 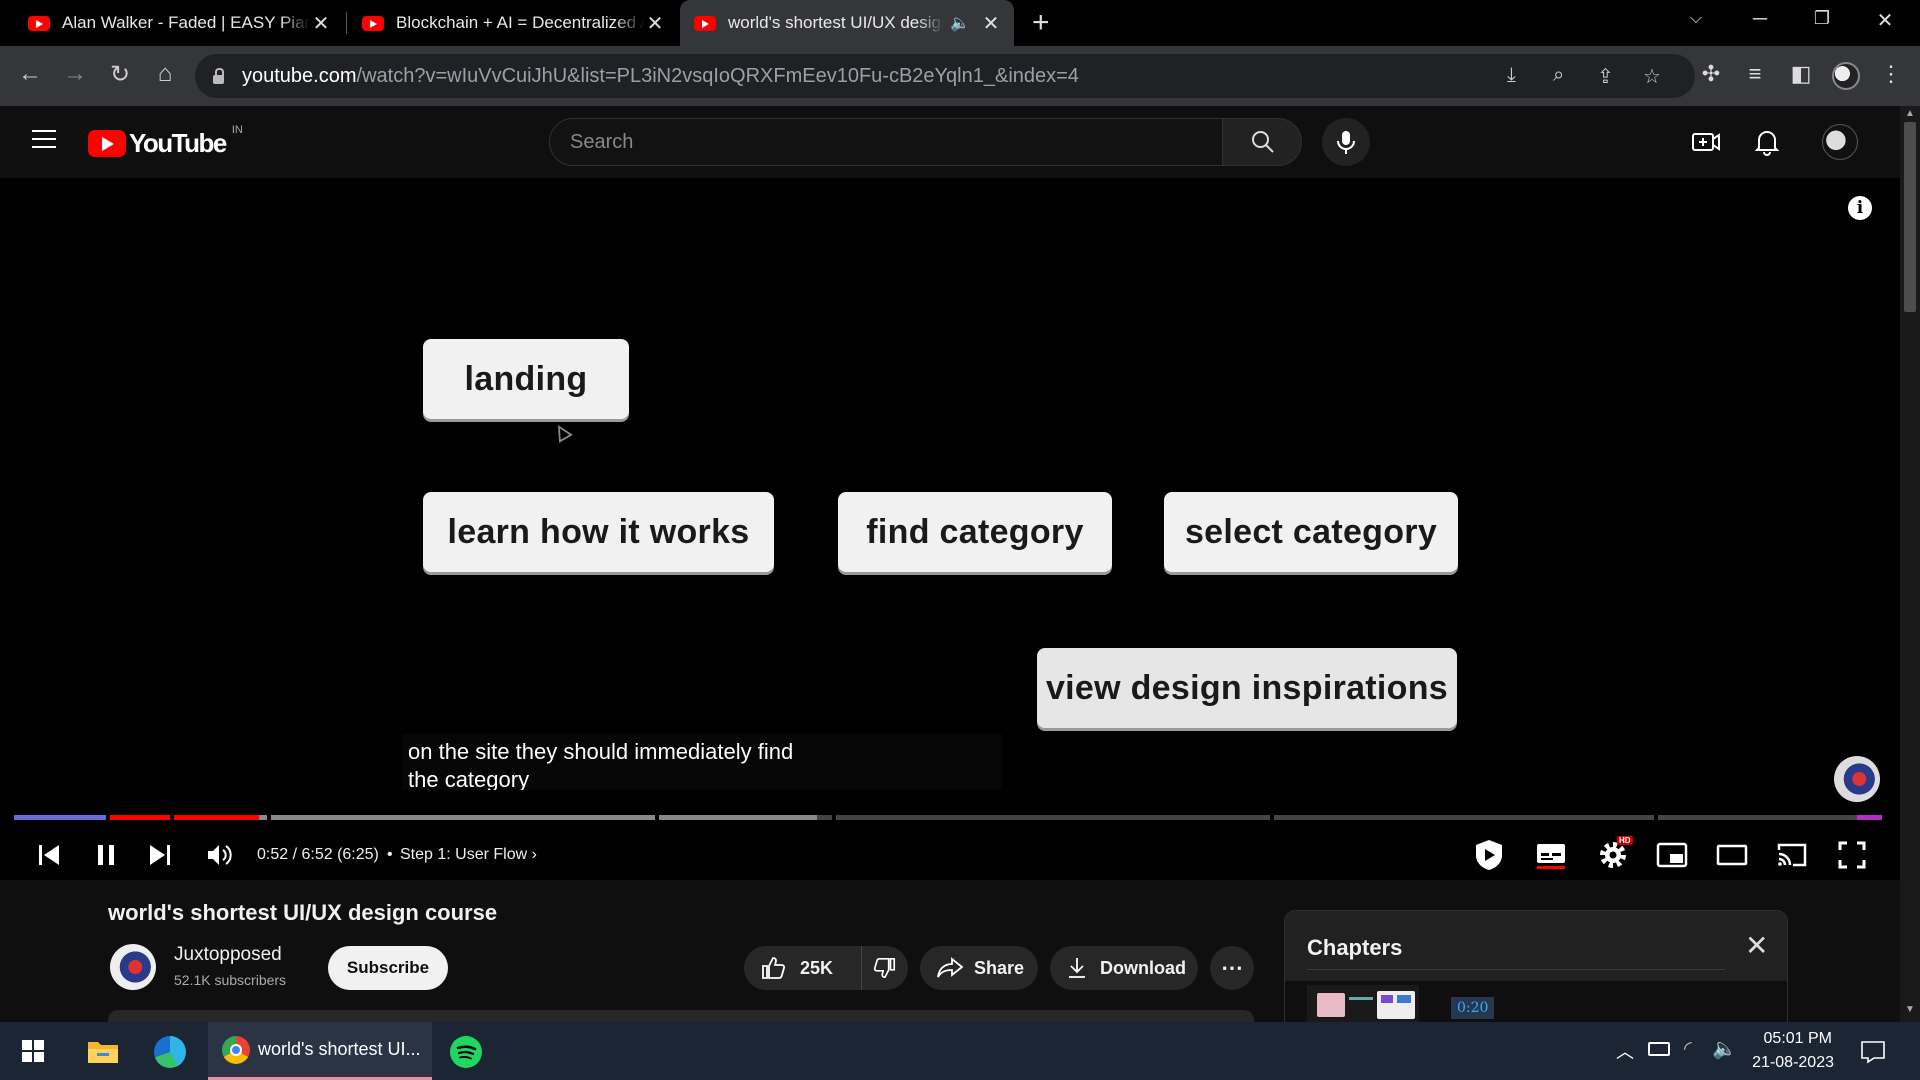 What do you see at coordinates (1822, 18) in the screenshot?
I see `restore-button: ❐` at bounding box center [1822, 18].